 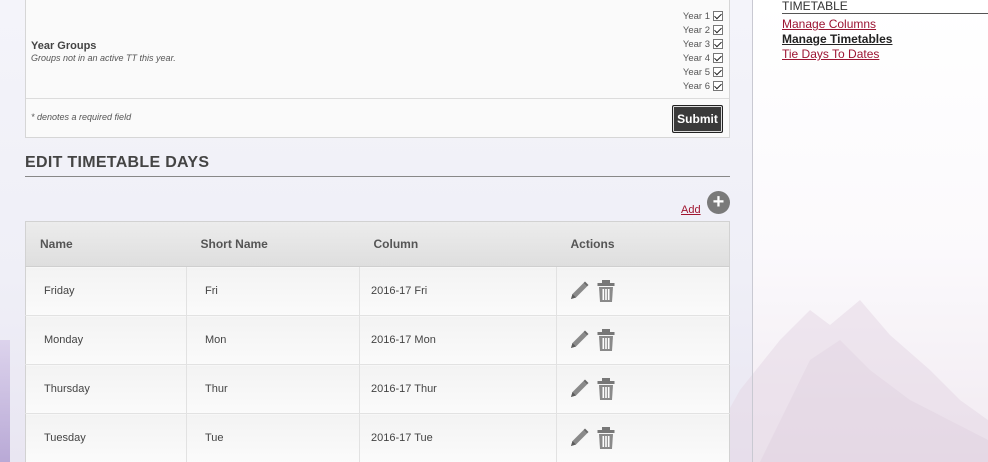 What do you see at coordinates (458, 244) in the screenshot?
I see `column-header-column: Column` at bounding box center [458, 244].